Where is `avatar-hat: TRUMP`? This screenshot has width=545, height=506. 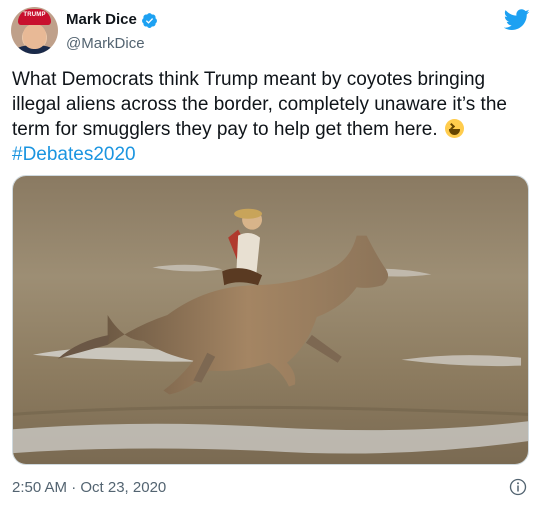 avatar-hat: TRUMP is located at coordinates (34, 17).